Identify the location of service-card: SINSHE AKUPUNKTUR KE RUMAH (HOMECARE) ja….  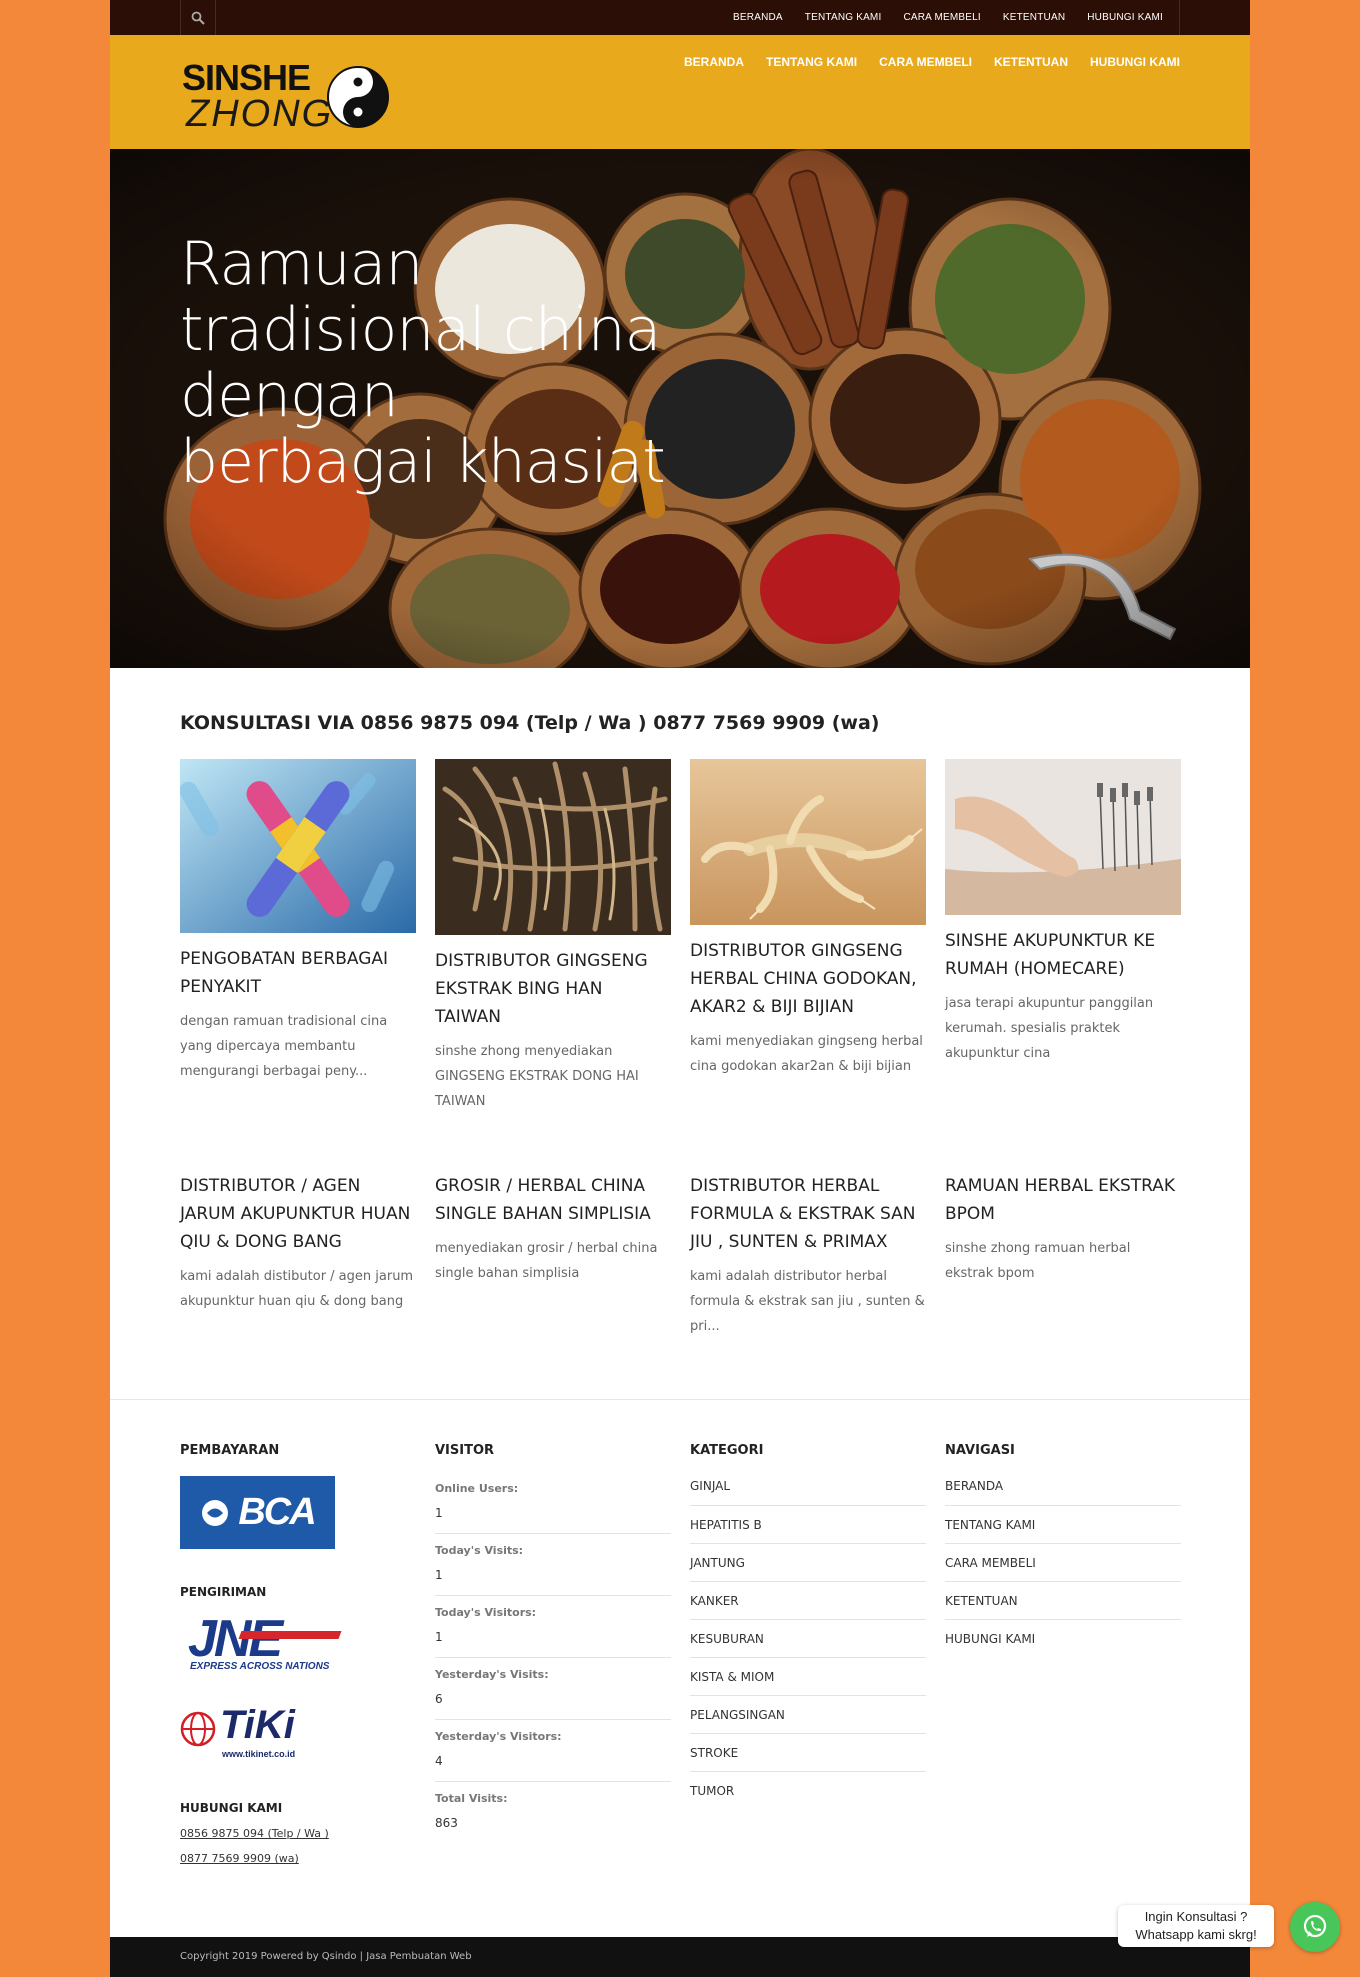
(1063, 912).